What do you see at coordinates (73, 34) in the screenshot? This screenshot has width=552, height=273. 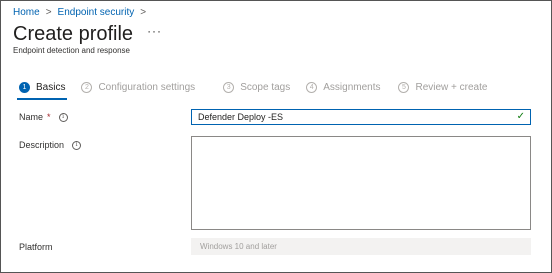 I see `page-title: Create profile` at bounding box center [73, 34].